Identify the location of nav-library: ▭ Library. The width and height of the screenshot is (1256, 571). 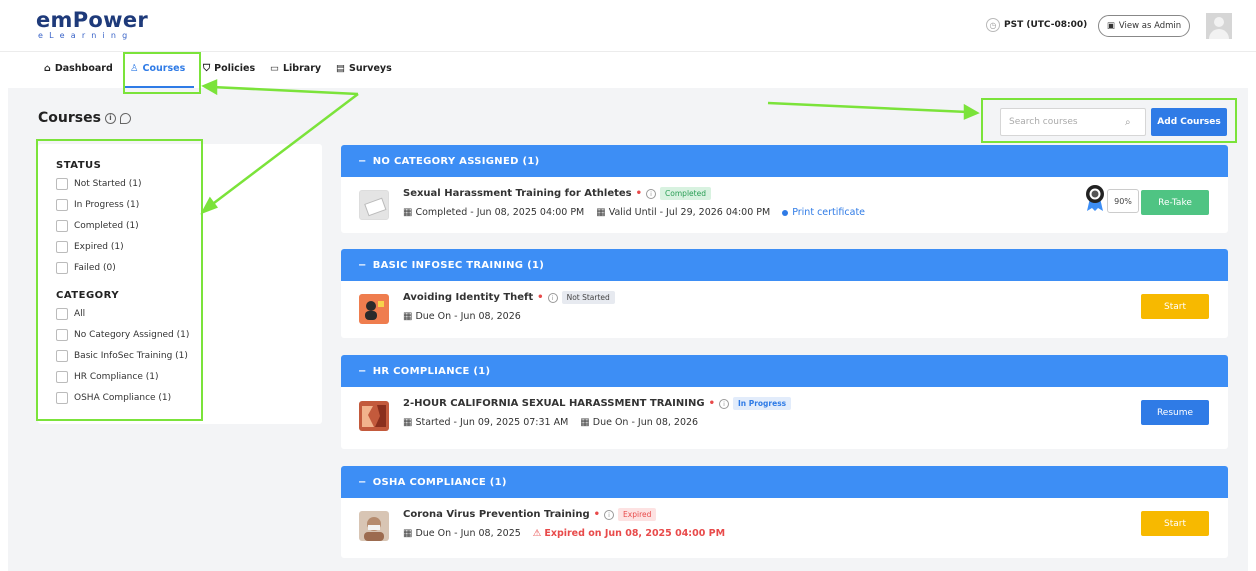
(295, 68).